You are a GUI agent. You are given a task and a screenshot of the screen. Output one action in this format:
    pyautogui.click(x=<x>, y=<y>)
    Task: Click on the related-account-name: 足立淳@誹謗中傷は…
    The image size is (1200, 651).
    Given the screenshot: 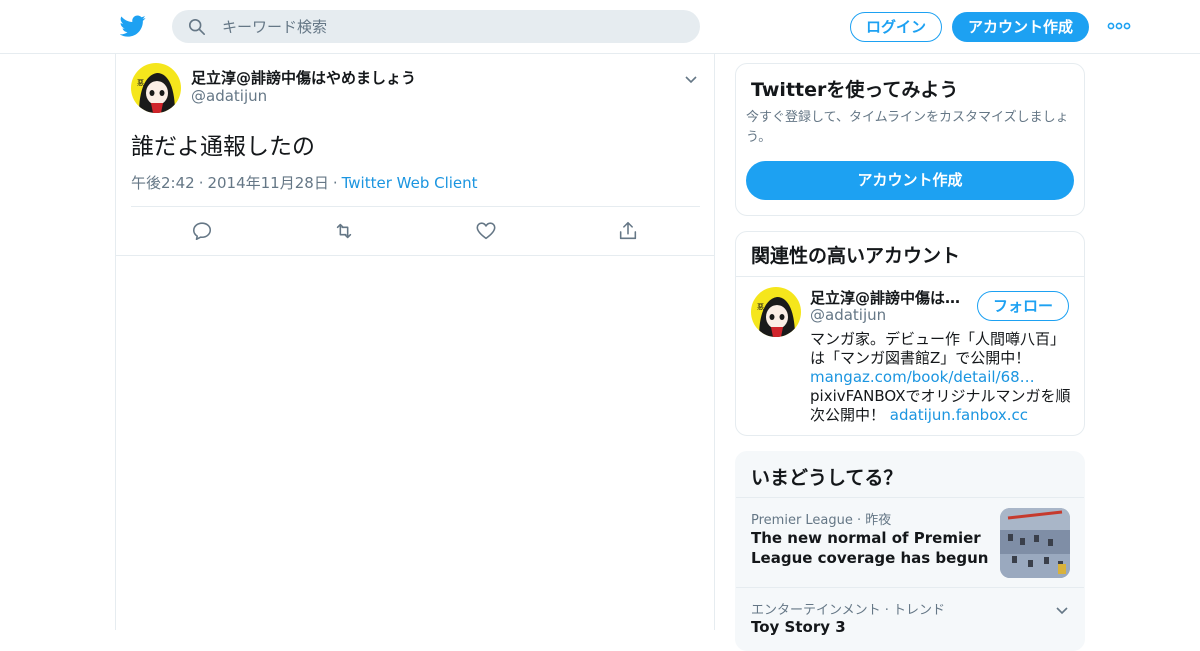 What is the action you would take?
    pyautogui.click(x=885, y=297)
    